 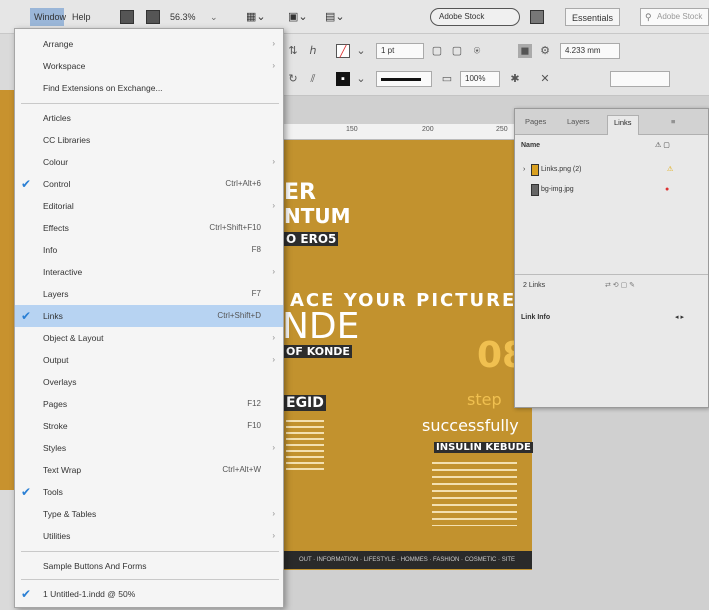 I want to click on zoom-dropdown-icon: ⌄, so click(x=214, y=17).